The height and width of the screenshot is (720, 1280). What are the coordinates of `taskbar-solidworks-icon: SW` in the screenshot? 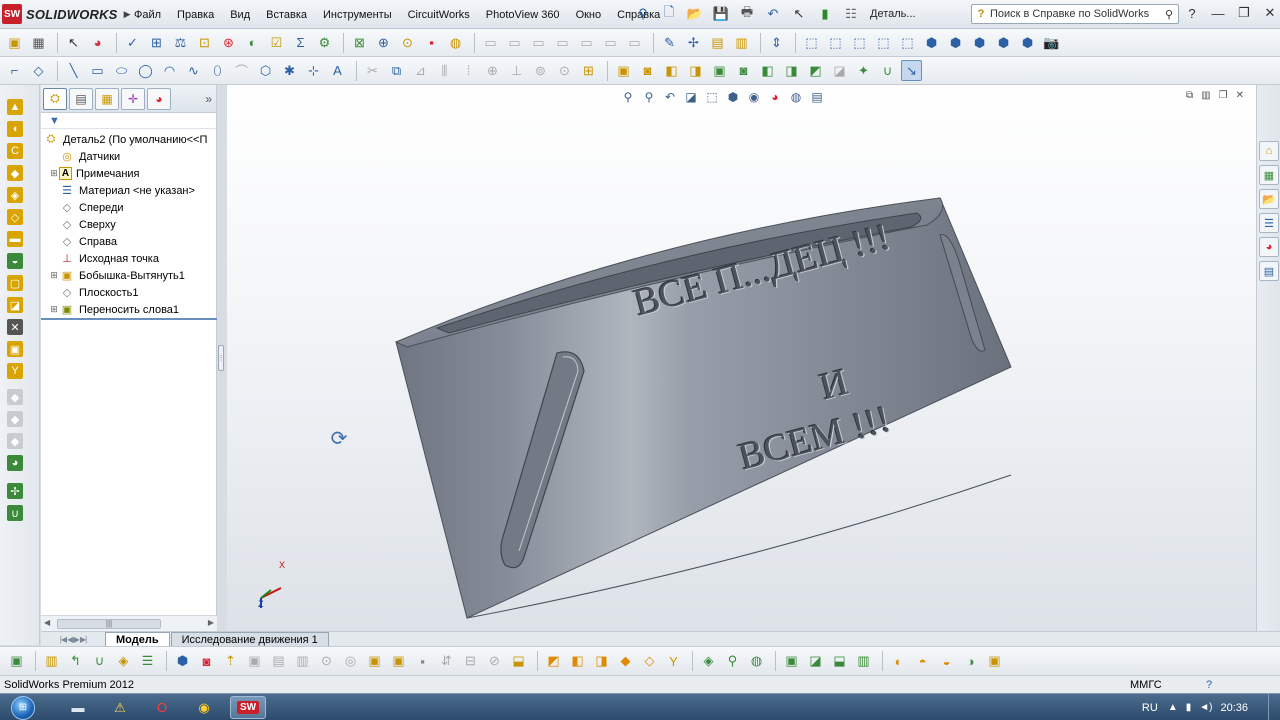 It's located at (248, 707).